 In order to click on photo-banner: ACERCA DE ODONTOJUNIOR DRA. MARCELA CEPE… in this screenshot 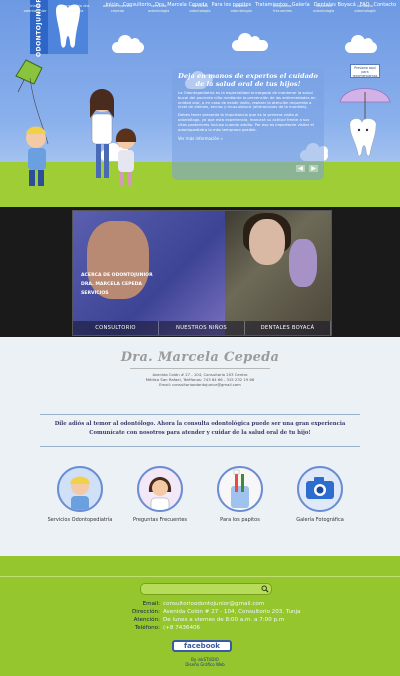, I will do `click(202, 273)`.